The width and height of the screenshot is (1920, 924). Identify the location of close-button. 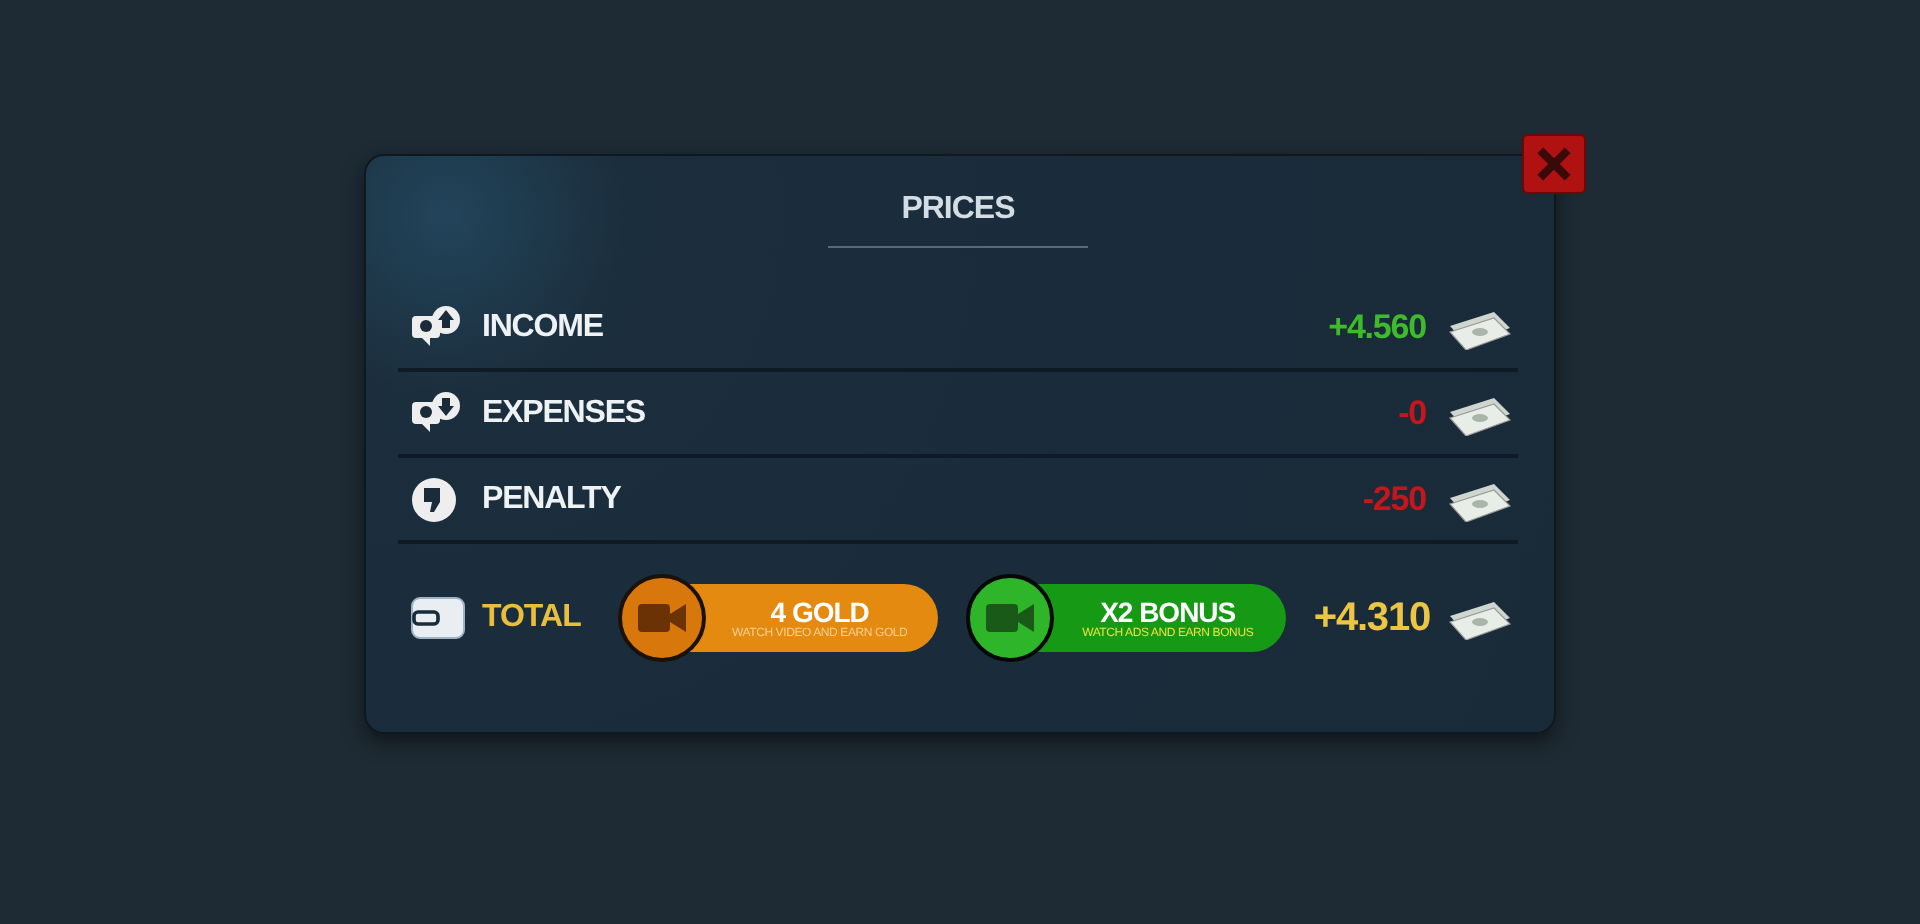
(1554, 164).